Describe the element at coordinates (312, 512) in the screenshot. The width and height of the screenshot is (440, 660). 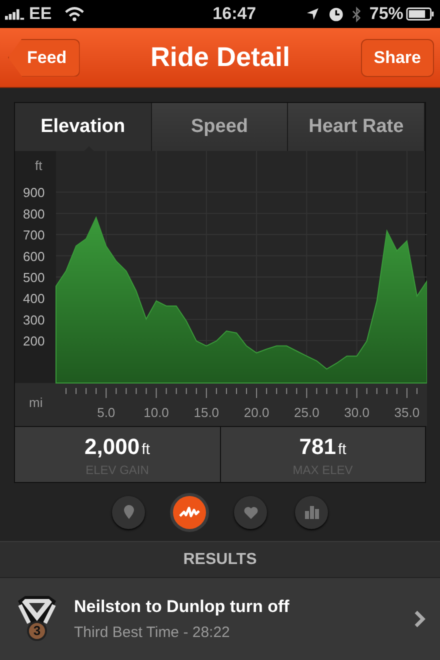
I see `bar-chart-icon` at that location.